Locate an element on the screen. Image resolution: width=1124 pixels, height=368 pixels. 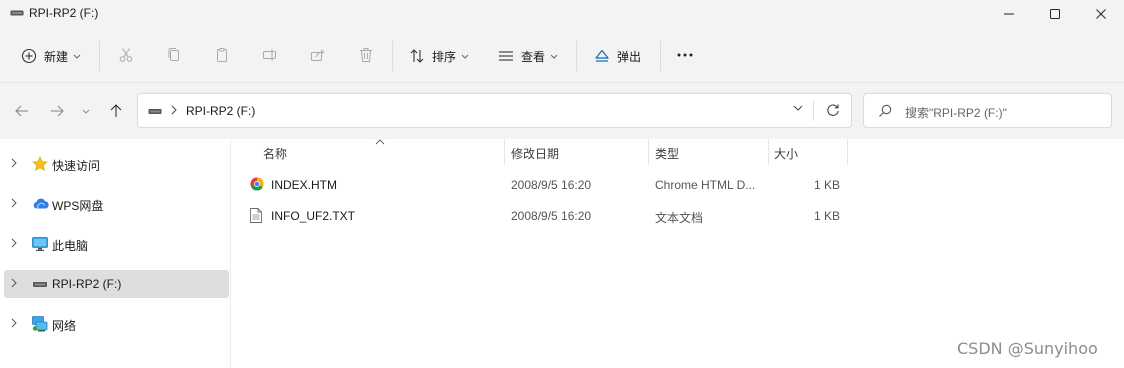
sidebar-item-this-pc: 此电脑 is located at coordinates (116, 244).